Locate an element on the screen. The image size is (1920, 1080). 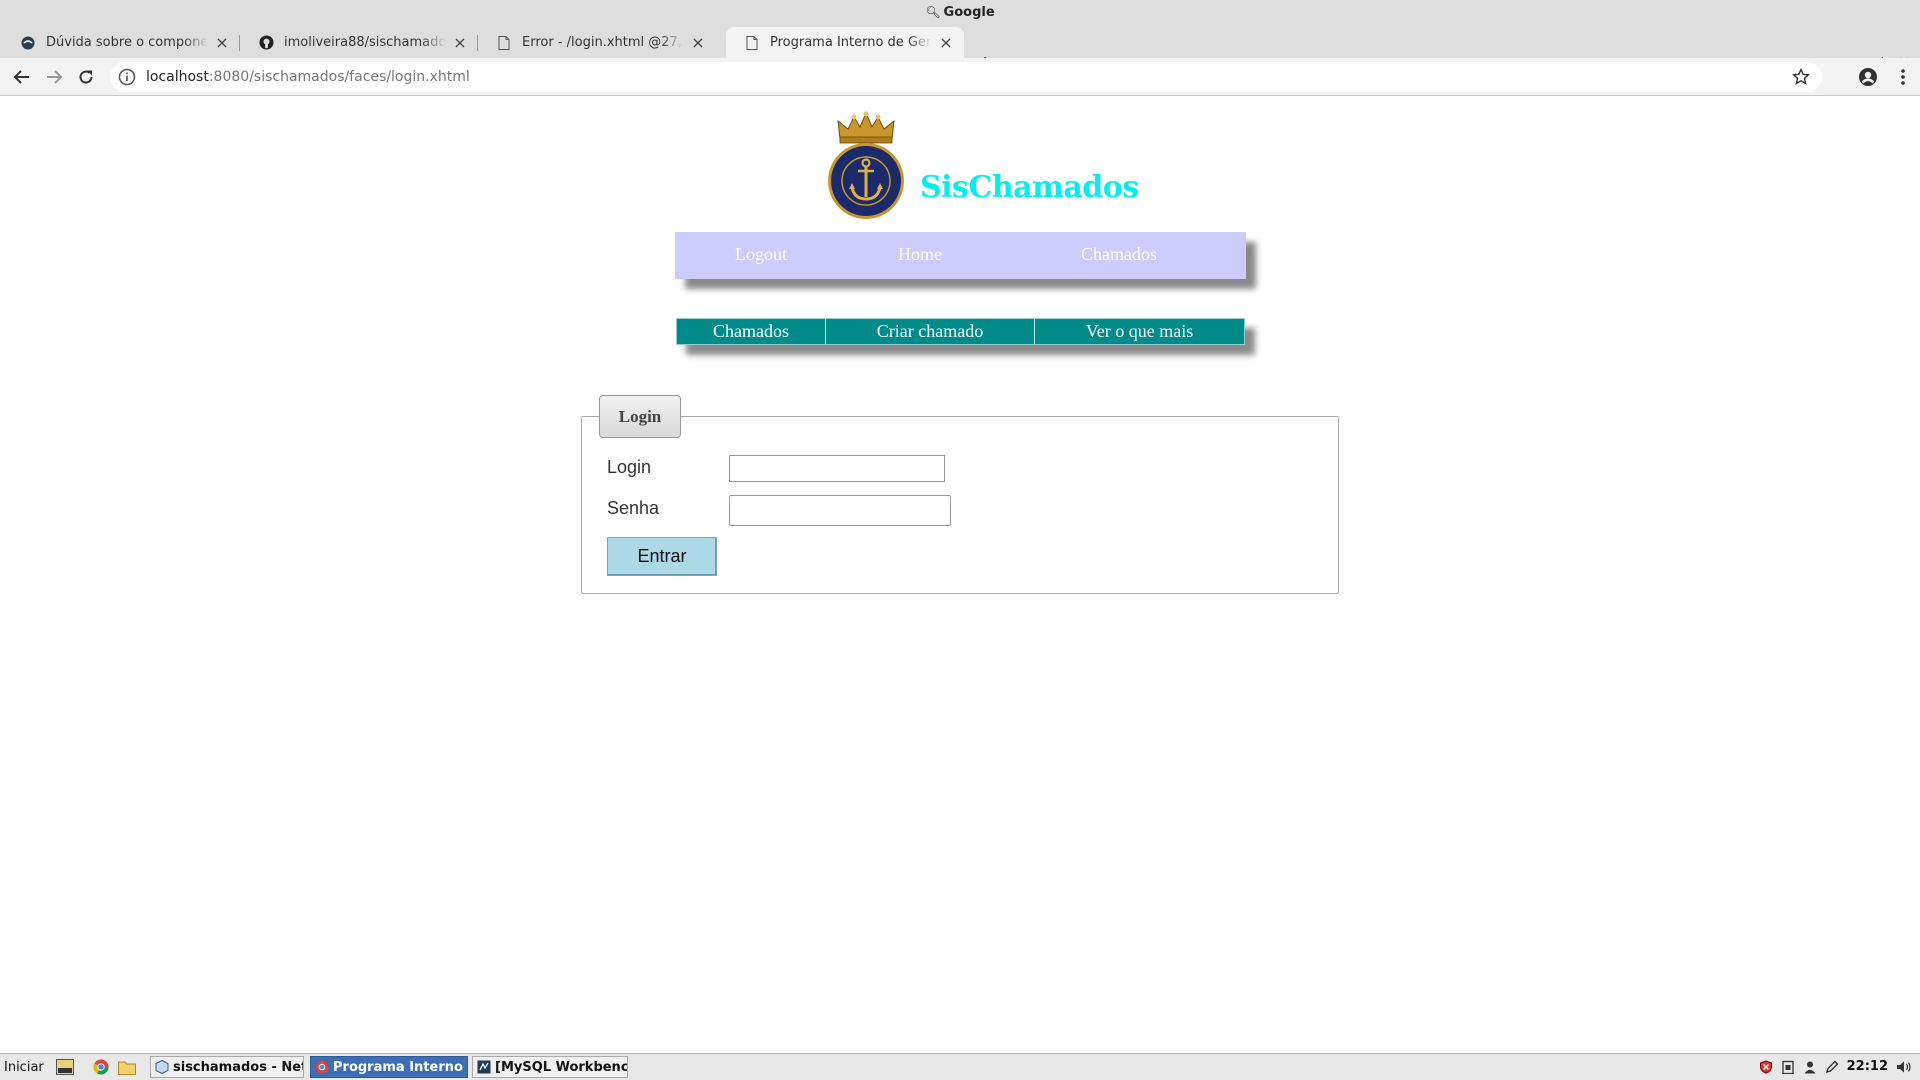
window-title: Google is located at coordinates (969, 12).